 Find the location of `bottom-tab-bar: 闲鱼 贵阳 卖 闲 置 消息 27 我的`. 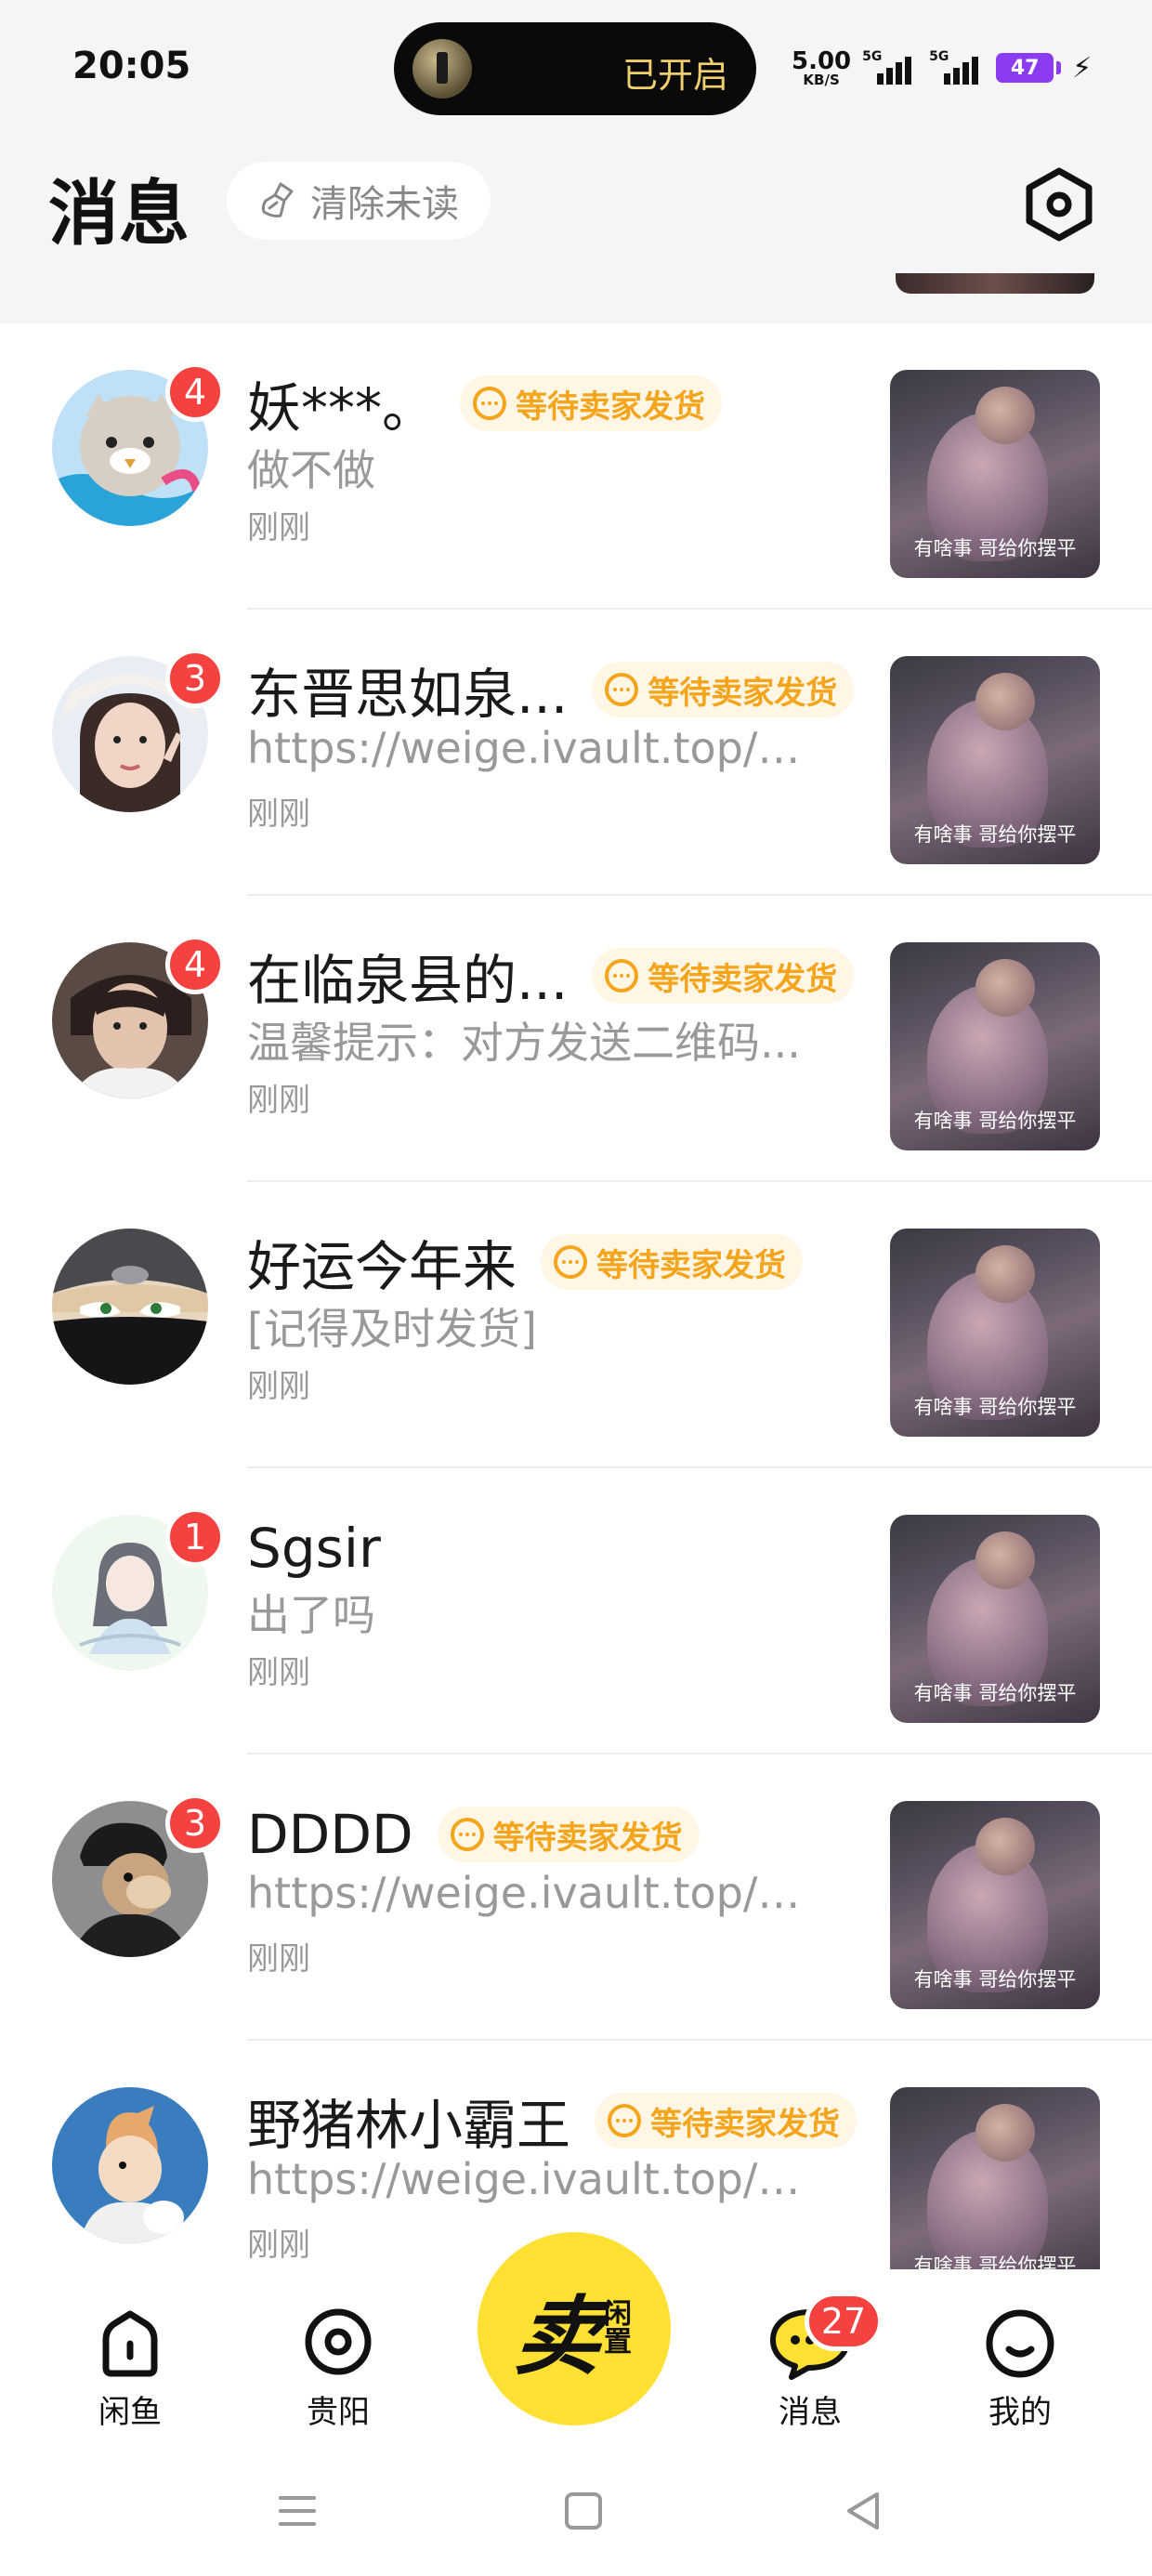

bottom-tab-bar: 闲鱼 贵阳 卖 闲 置 消息 27 我的 is located at coordinates (576, 2344).